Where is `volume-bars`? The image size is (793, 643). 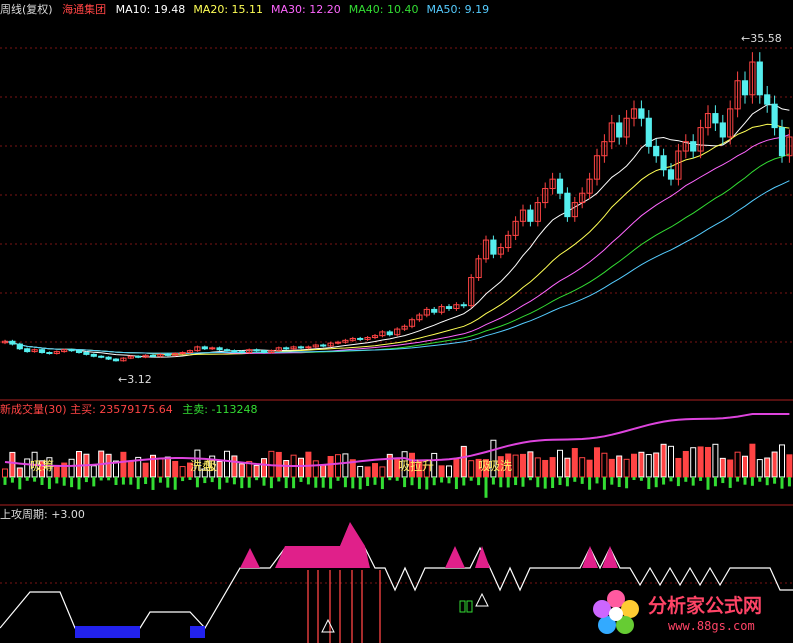 volume-bars is located at coordinates (397, 455).